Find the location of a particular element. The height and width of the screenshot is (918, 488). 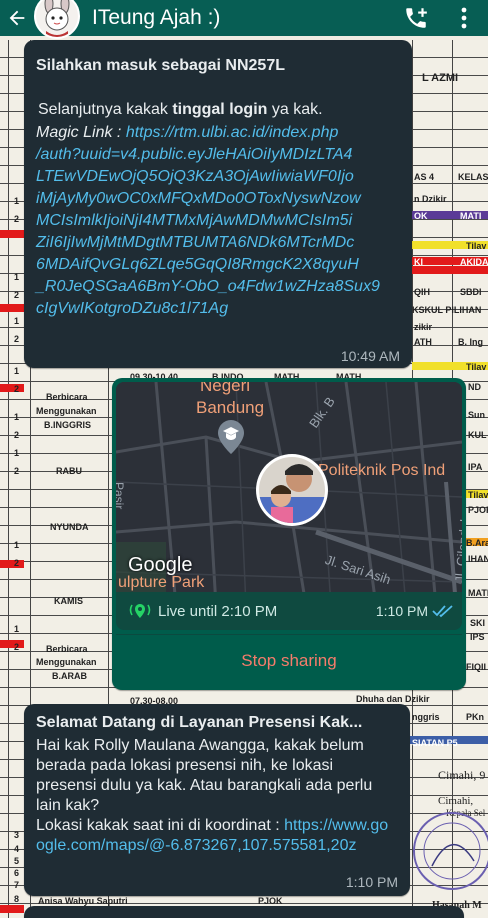

wallpaper-row-number: 3 is located at coordinates (17, 835).